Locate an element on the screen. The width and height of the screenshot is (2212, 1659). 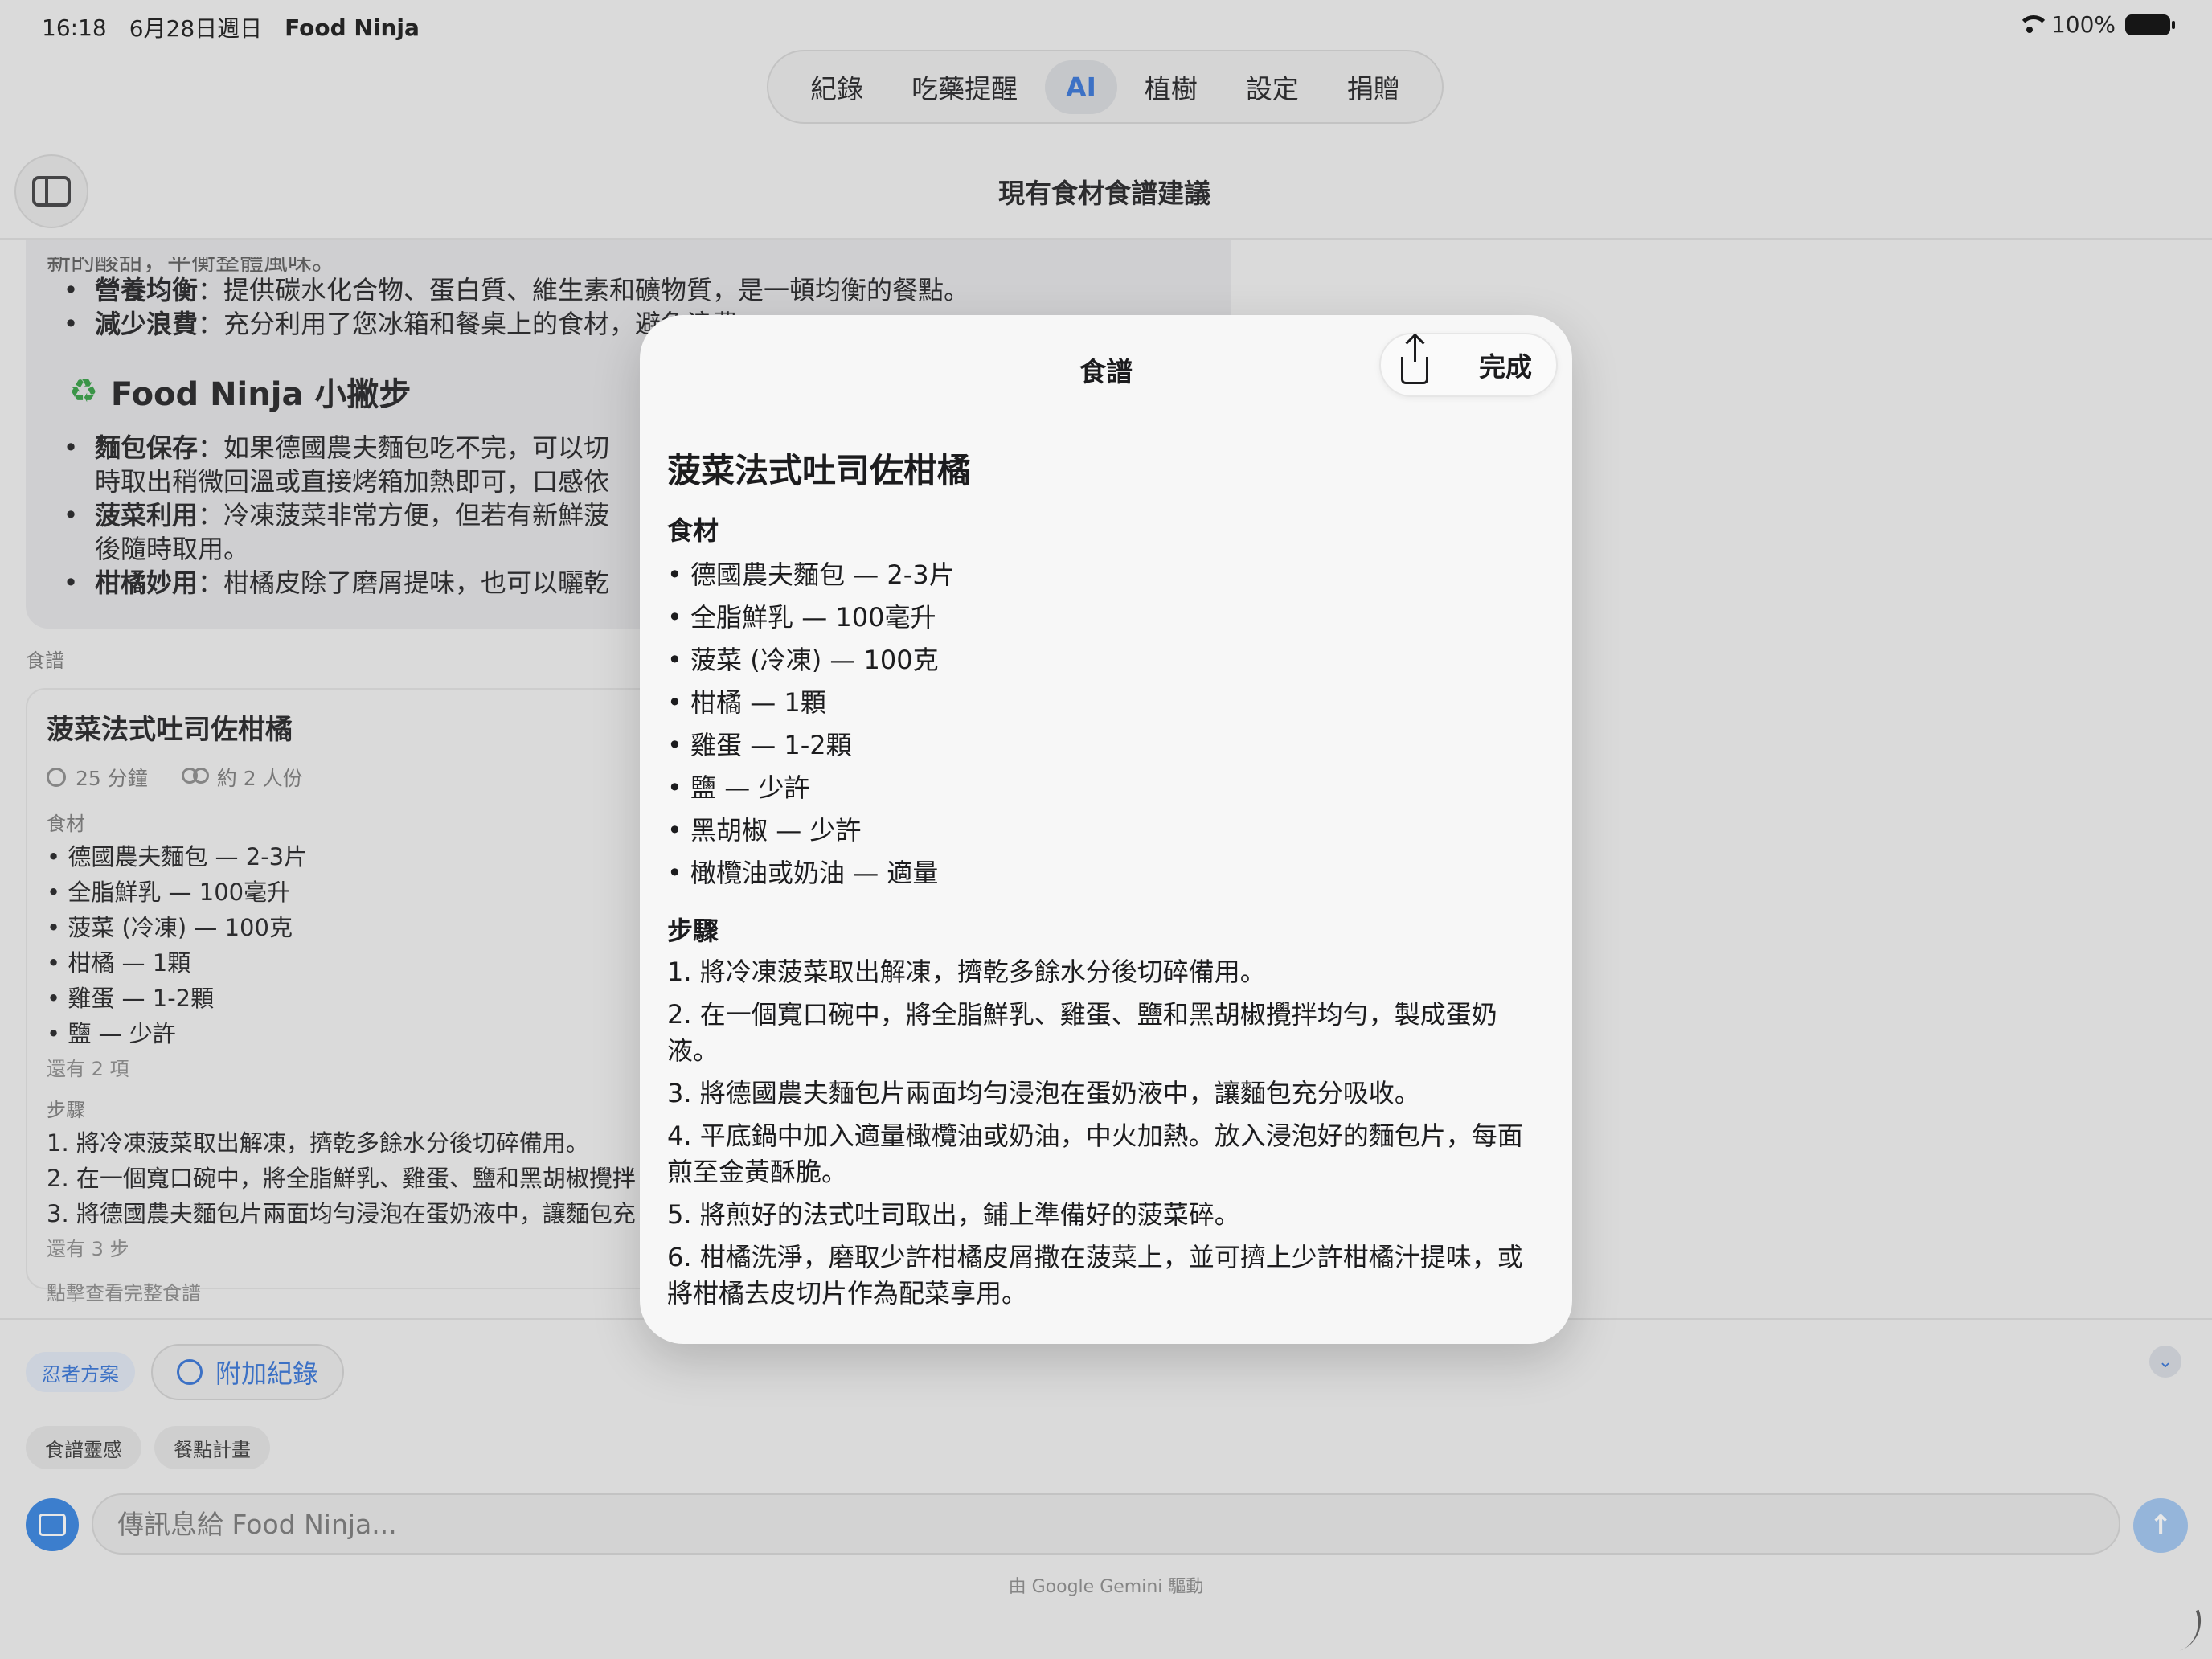
list-item: 3. 將德國農夫麵包片兩面均勻浸泡在蛋奶液中，讓麵包充分吸收。 is located at coordinates (1043, 1093).